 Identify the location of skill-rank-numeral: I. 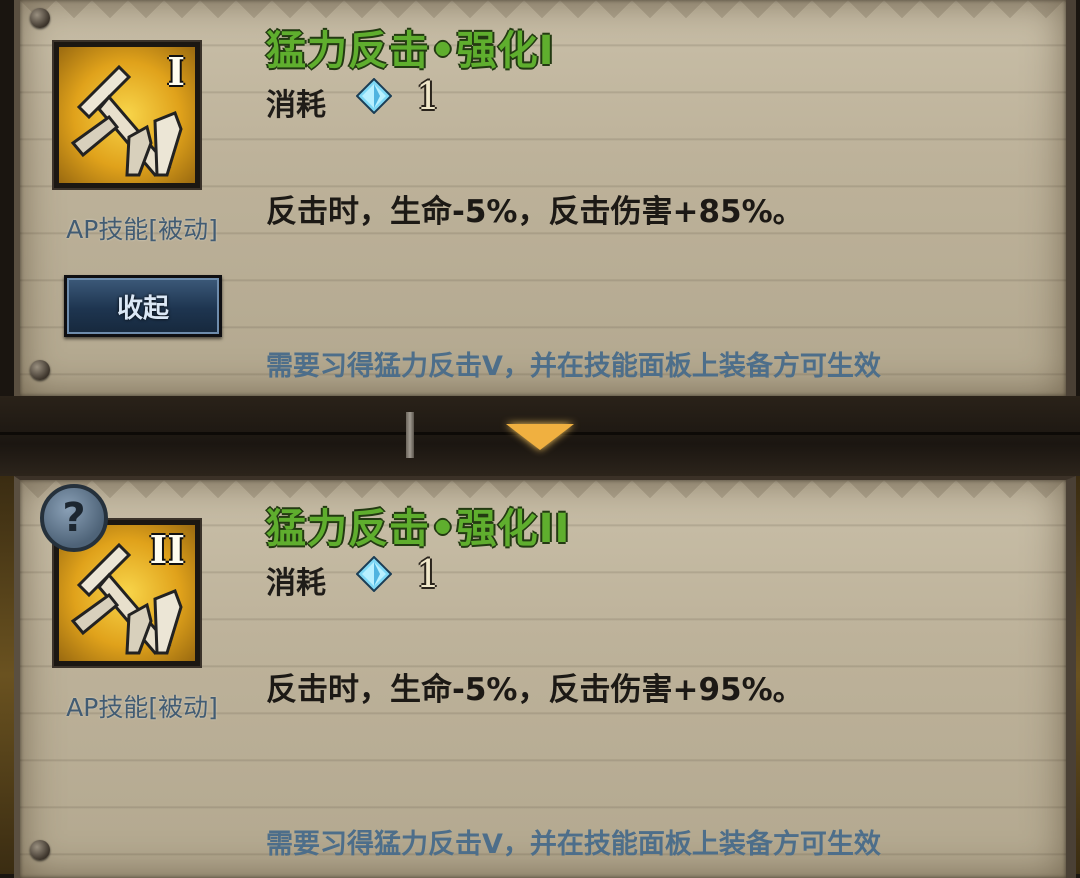
(176, 71).